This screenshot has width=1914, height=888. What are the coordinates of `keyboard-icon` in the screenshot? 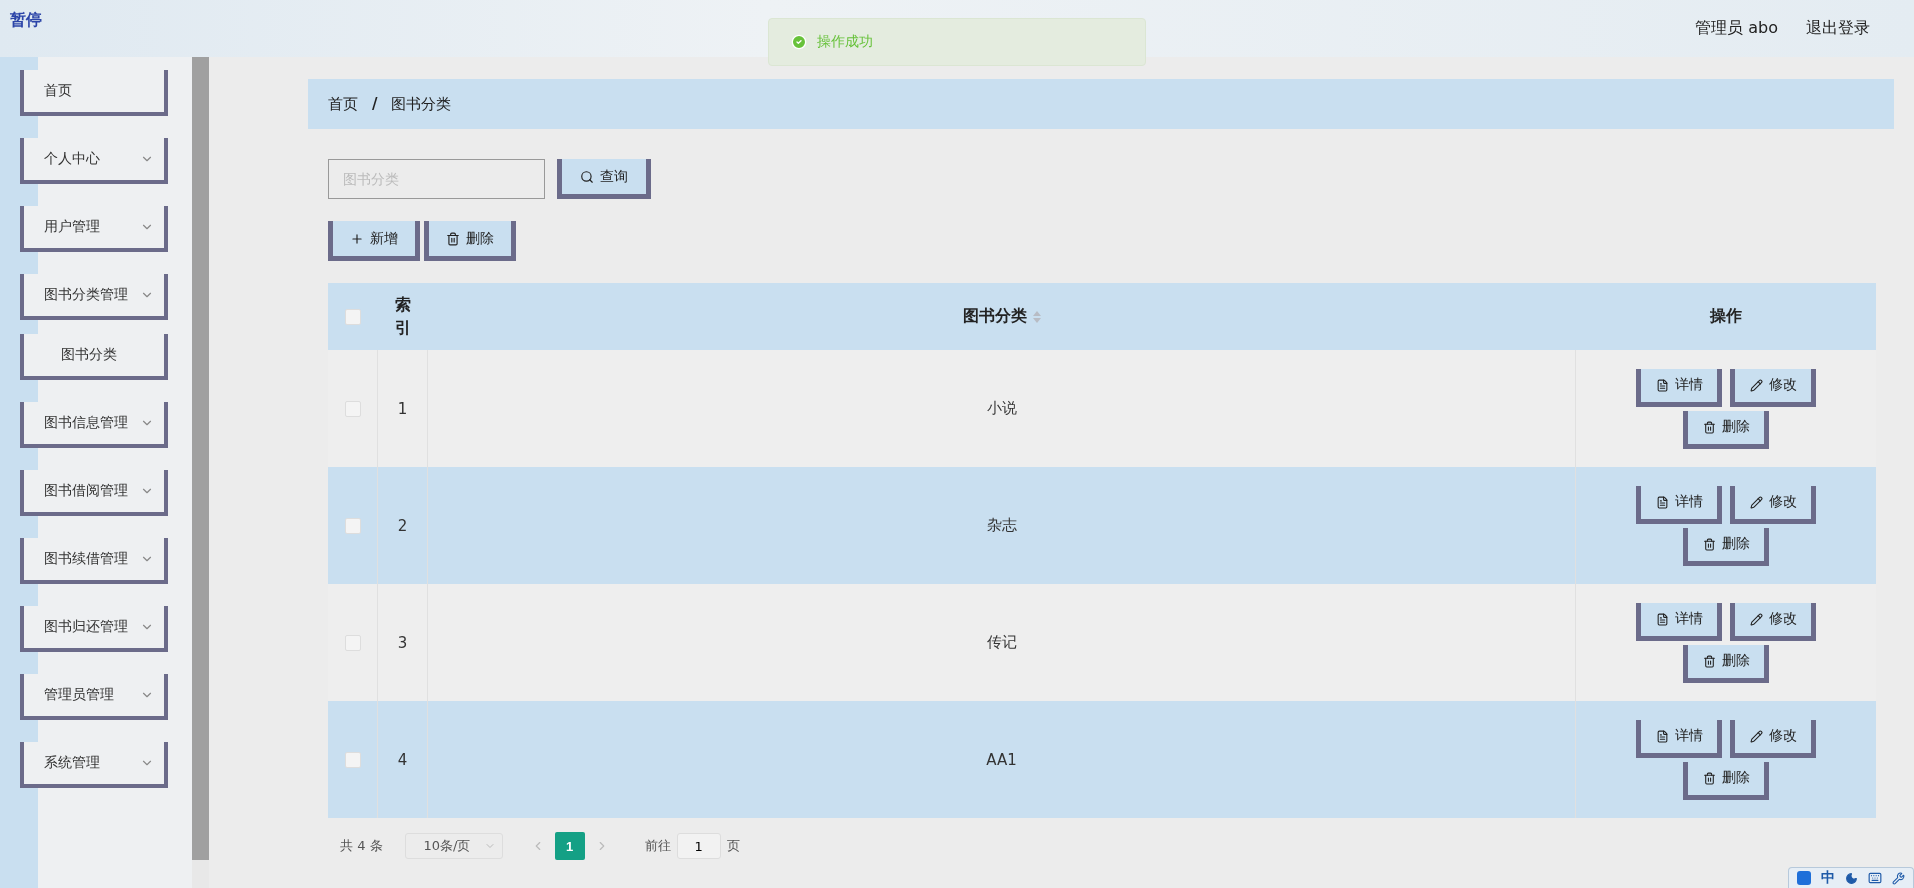 It's located at (1875, 878).